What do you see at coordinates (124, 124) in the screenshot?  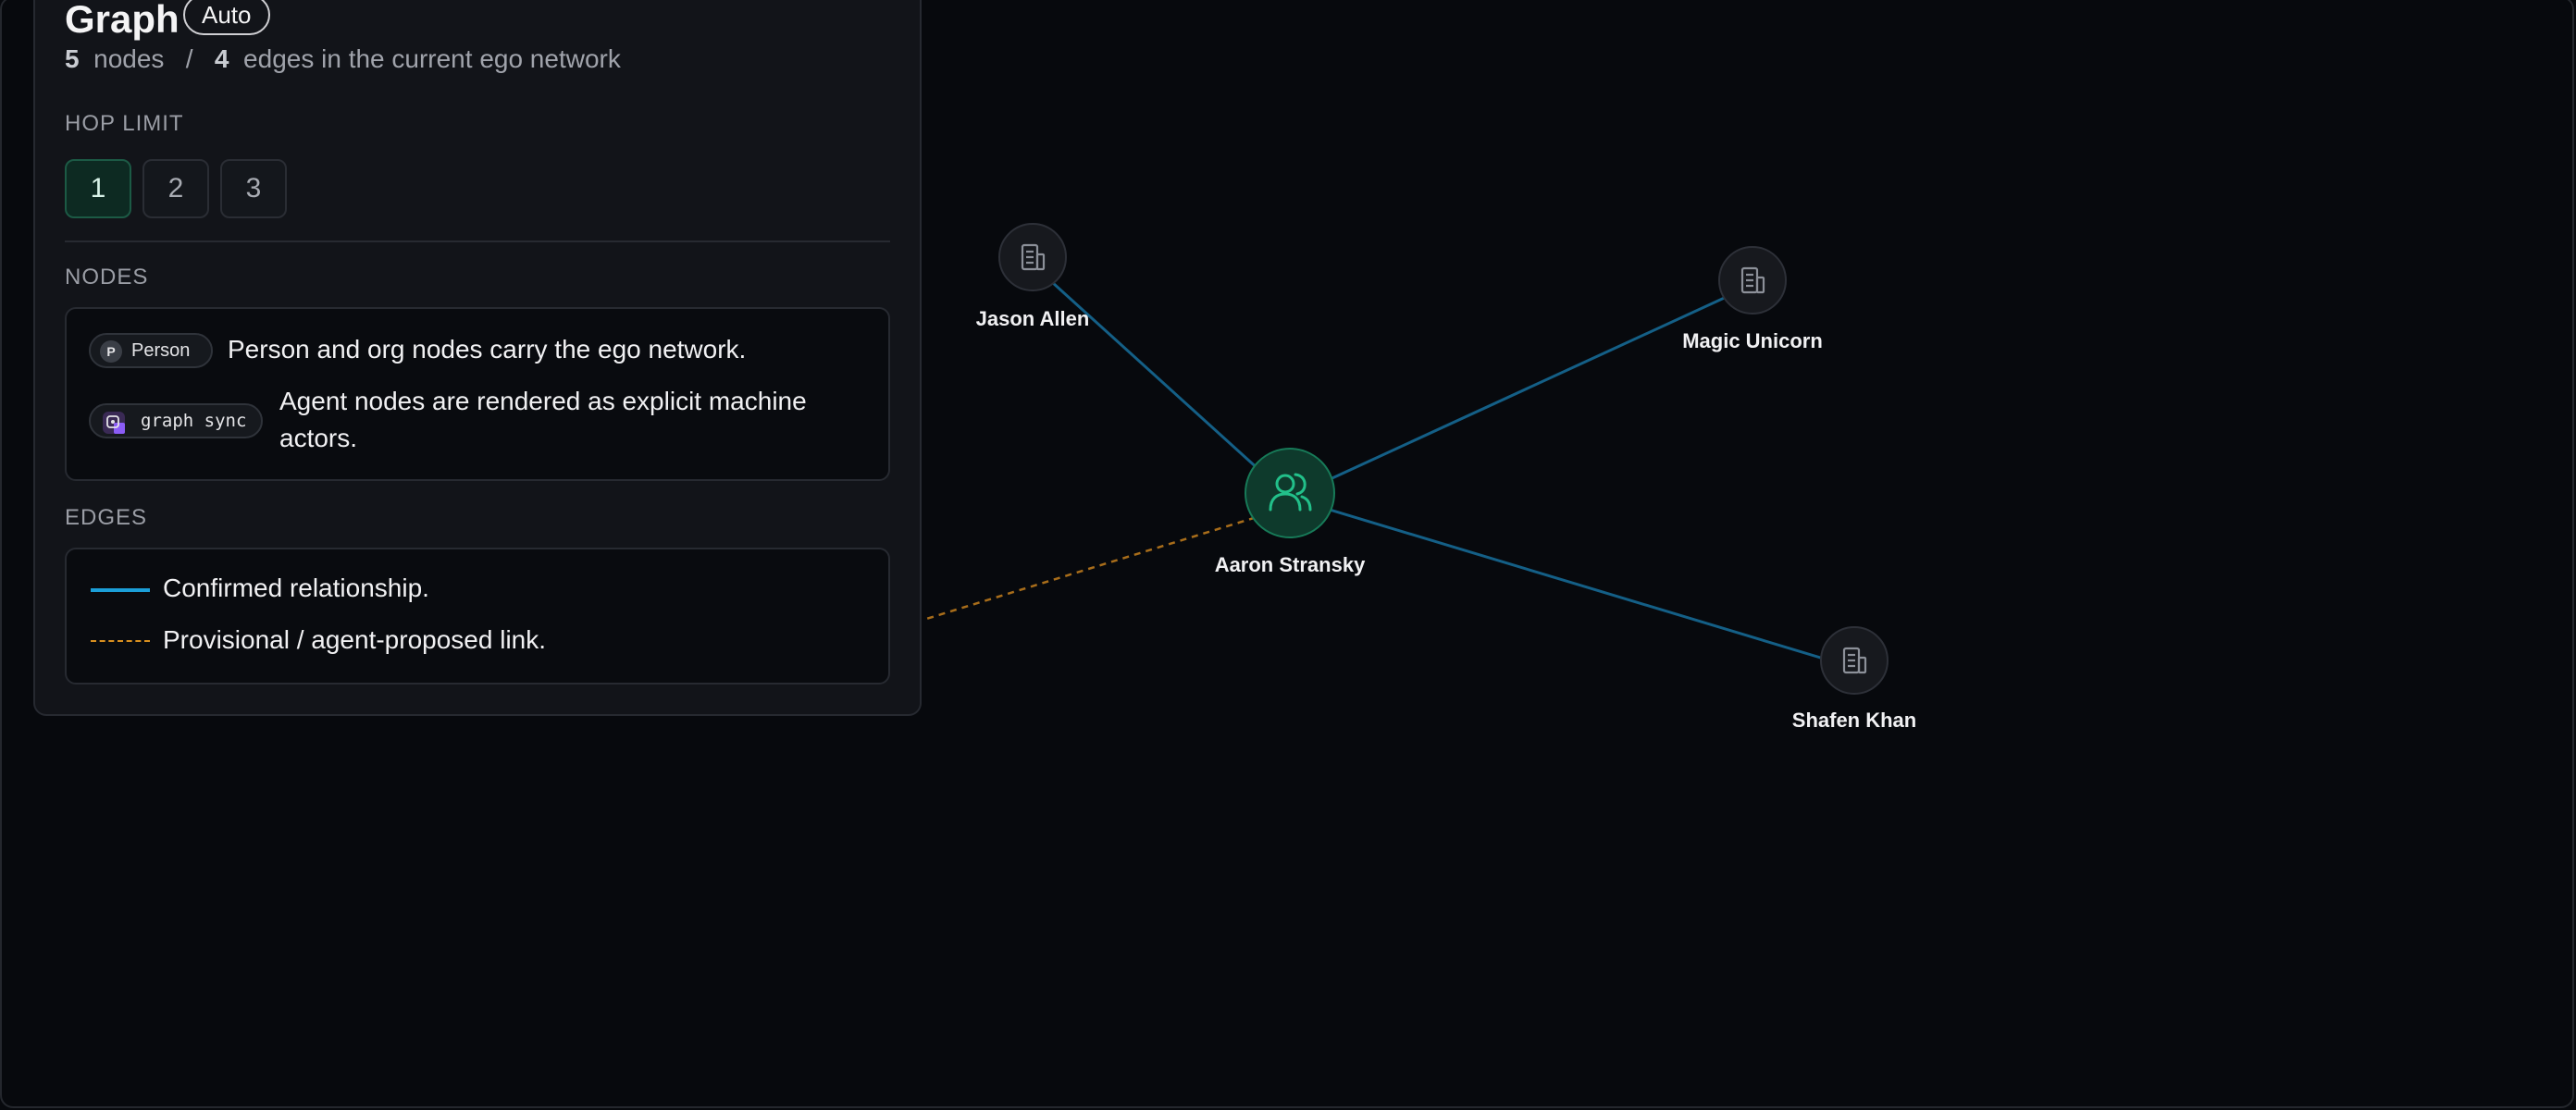 I see `hop-limit-label: HOP LIMIT` at bounding box center [124, 124].